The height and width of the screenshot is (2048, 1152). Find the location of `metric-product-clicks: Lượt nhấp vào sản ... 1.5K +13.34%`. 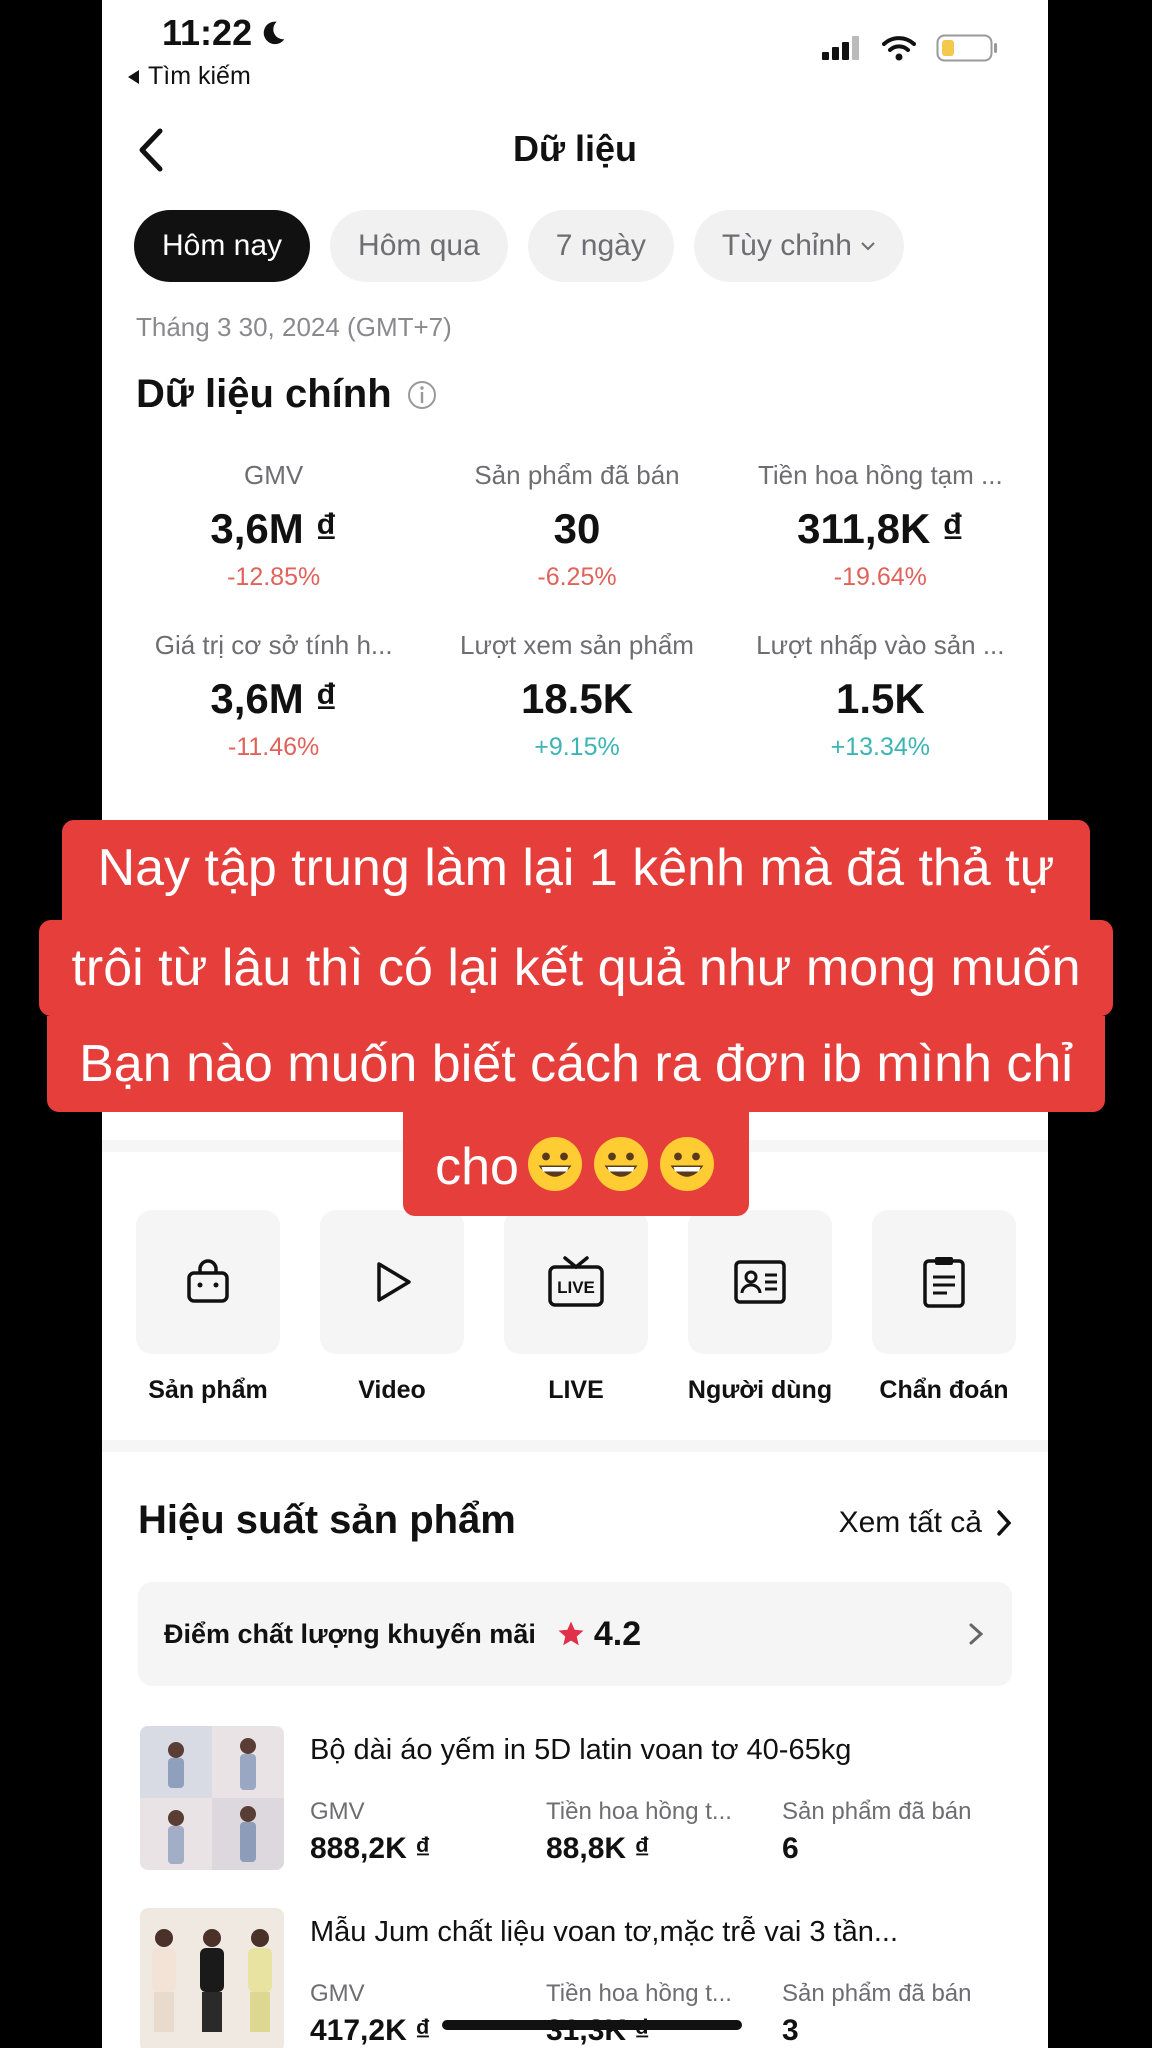

metric-product-clicks: Lượt nhấp vào sản ... 1.5K +13.34% is located at coordinates (880, 696).